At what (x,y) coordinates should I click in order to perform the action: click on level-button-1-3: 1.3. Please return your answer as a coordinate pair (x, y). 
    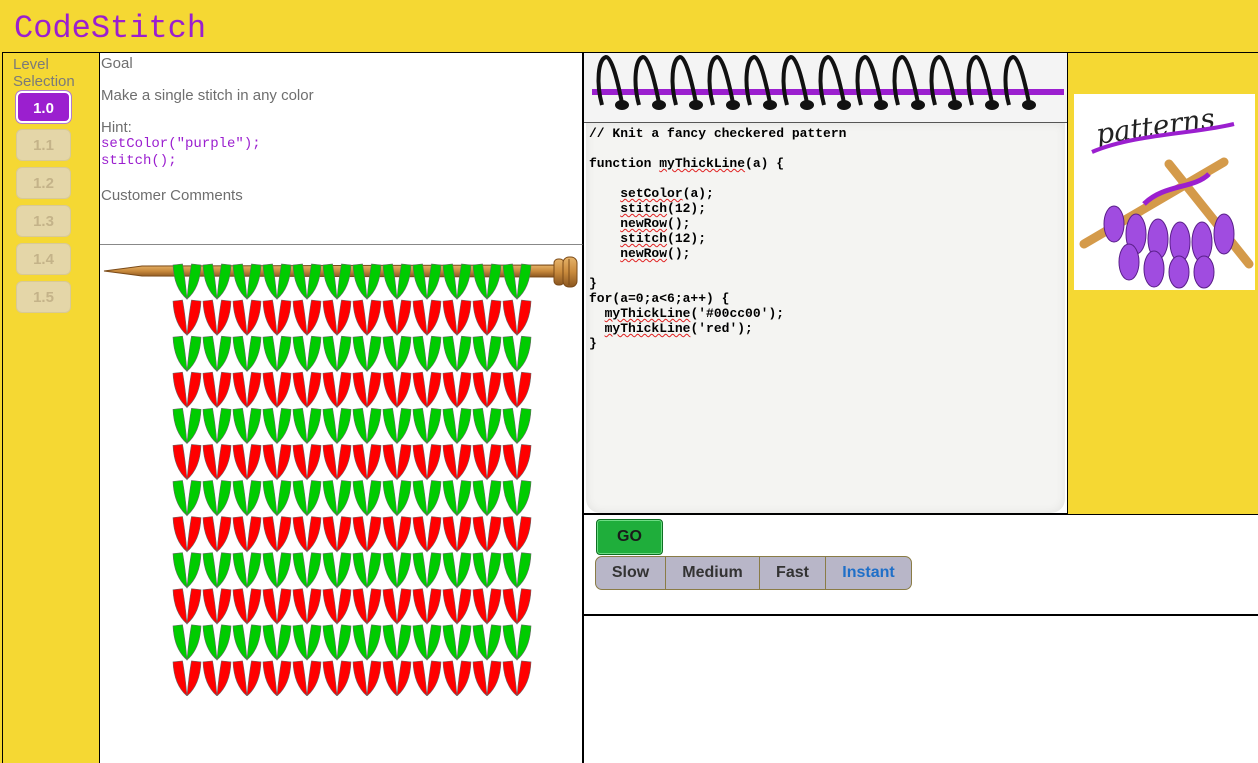
    Looking at the image, I should click on (43, 221).